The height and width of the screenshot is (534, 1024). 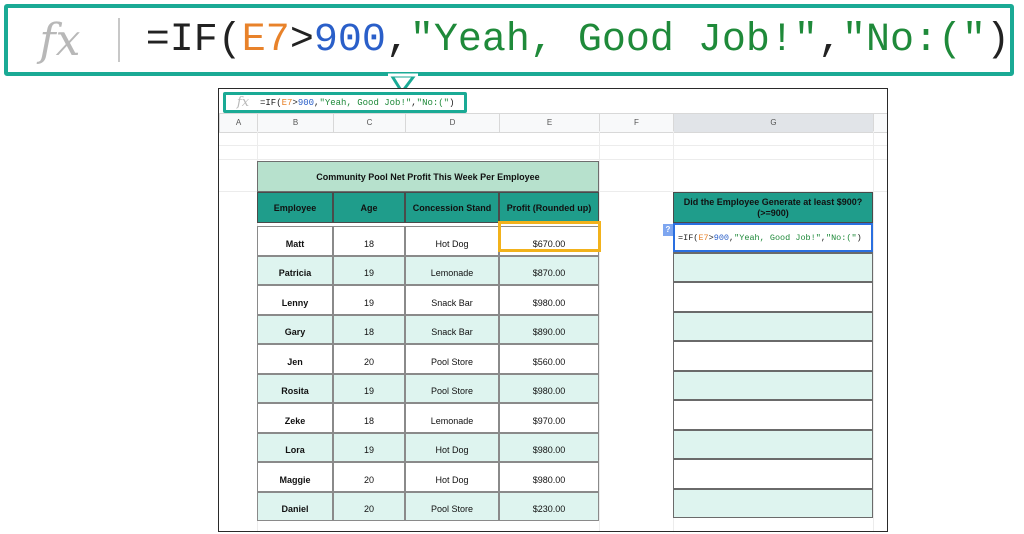 What do you see at coordinates (549, 359) in the screenshot?
I see `table-cell: $560.00` at bounding box center [549, 359].